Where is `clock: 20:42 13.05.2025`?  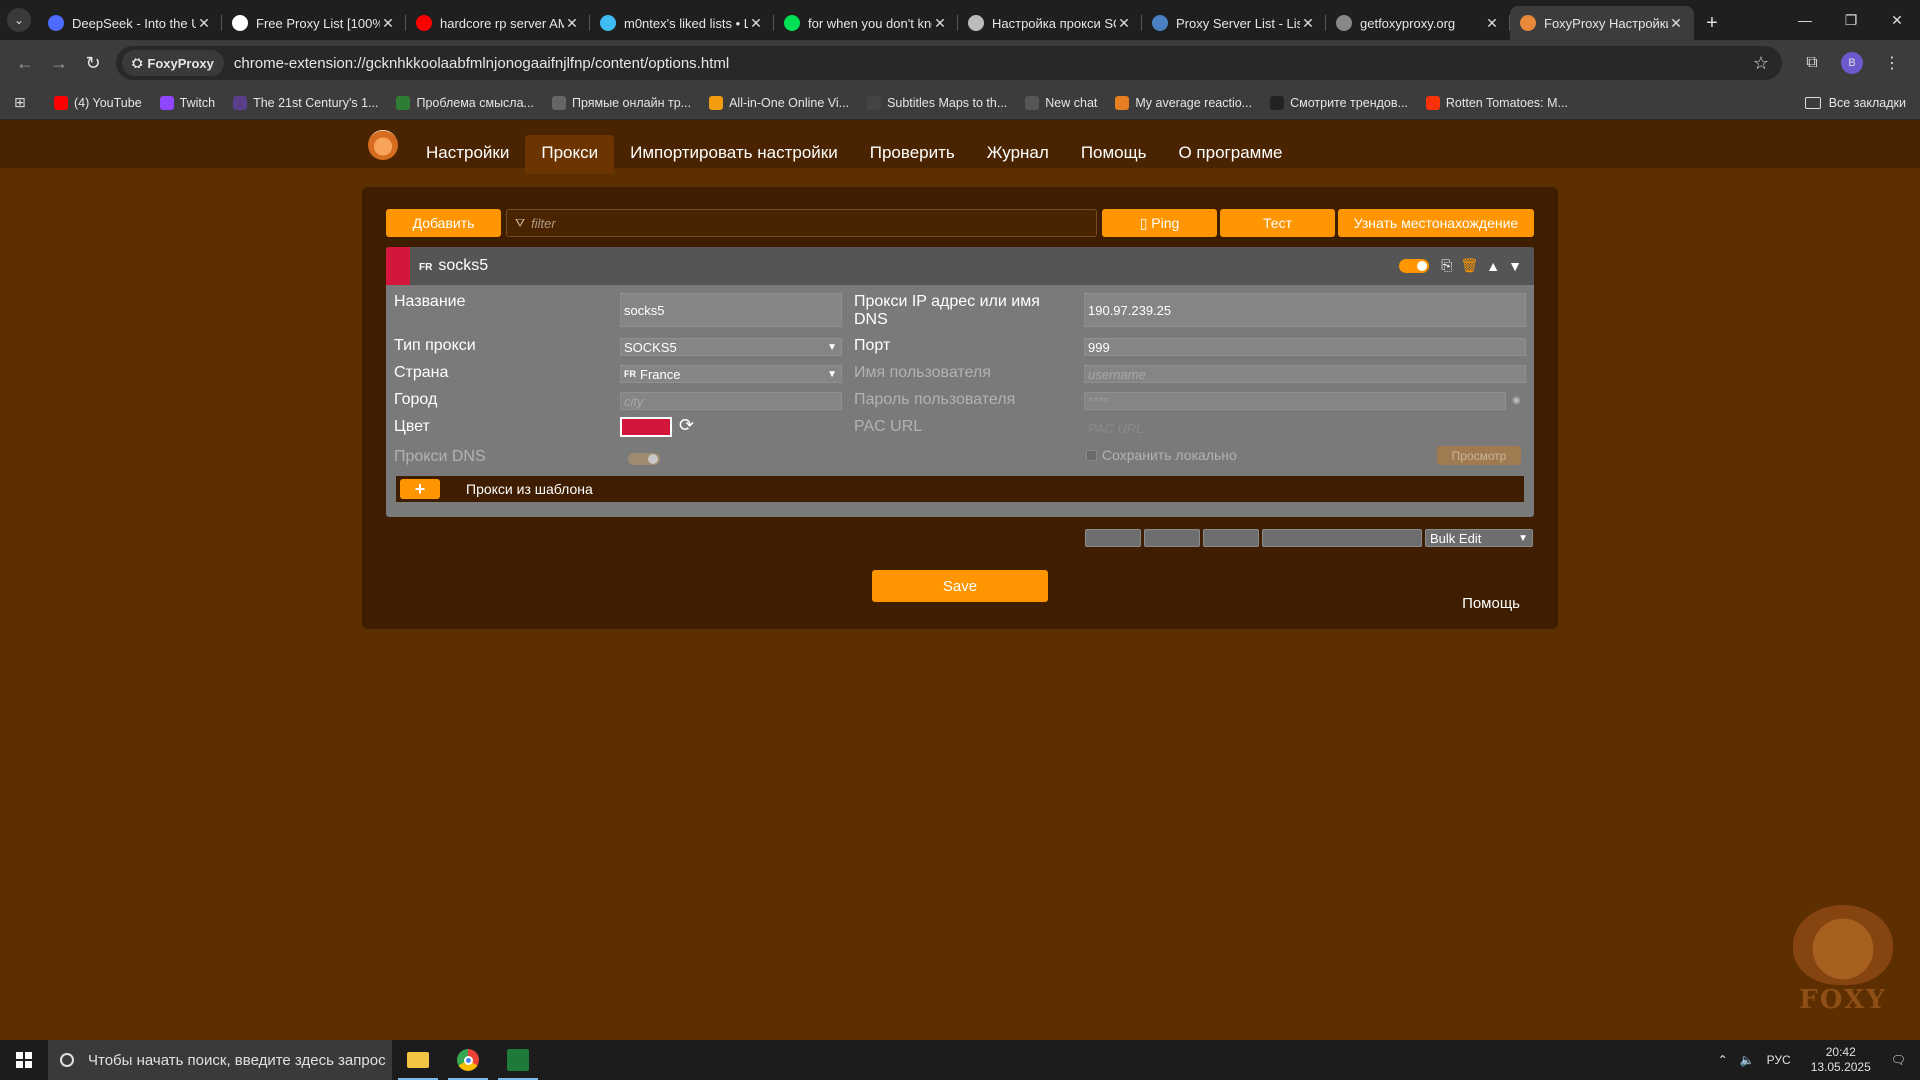 clock: 20:42 13.05.2025 is located at coordinates (1841, 1060).